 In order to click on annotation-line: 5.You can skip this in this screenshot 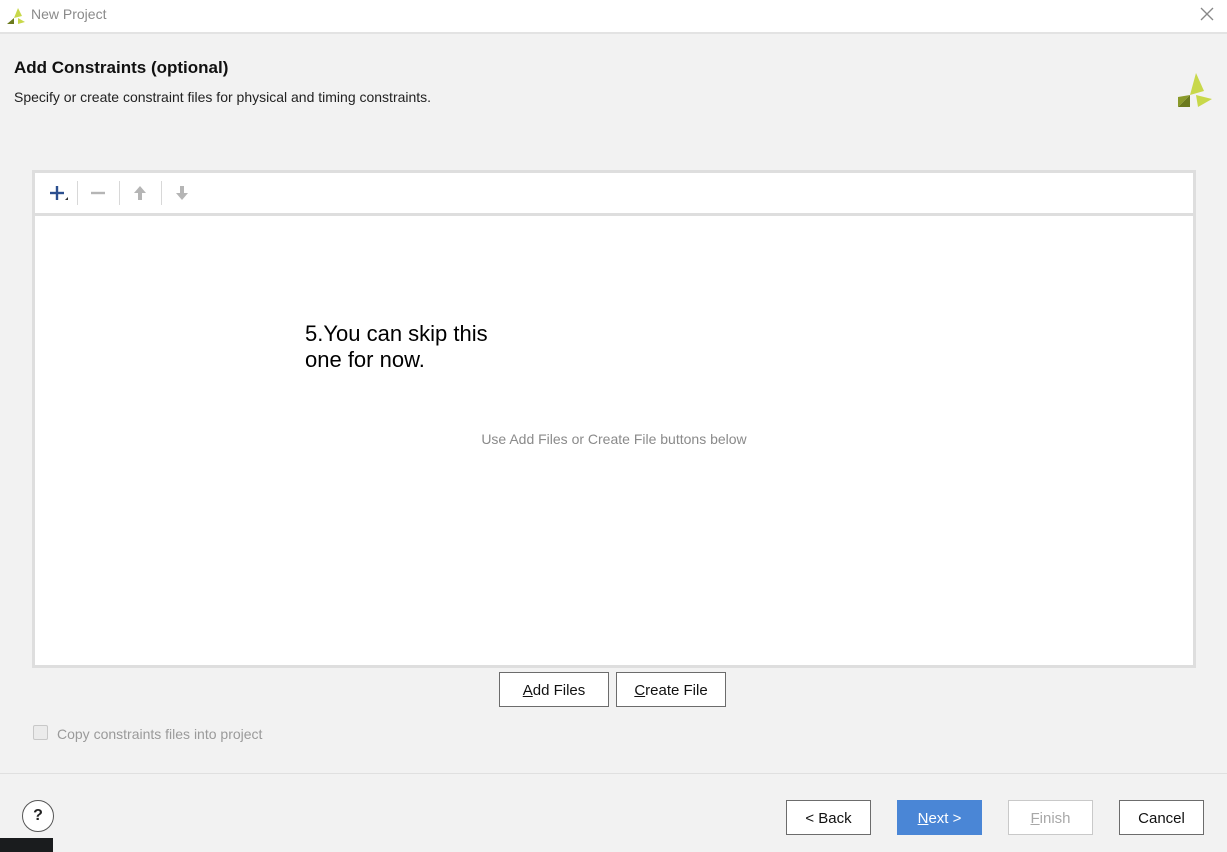, I will do `click(396, 333)`.